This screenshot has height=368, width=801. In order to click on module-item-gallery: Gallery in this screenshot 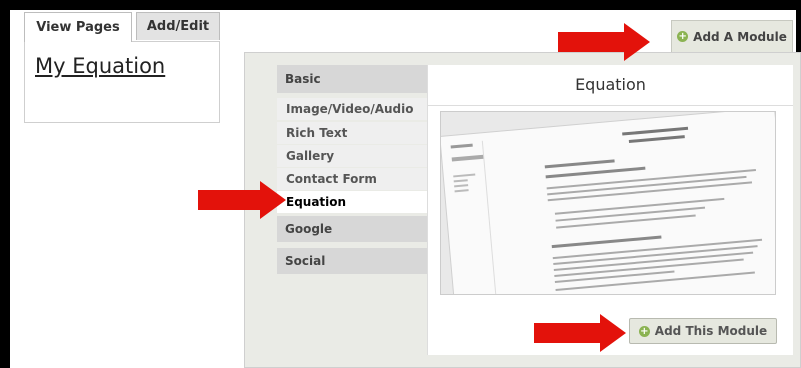, I will do `click(352, 156)`.